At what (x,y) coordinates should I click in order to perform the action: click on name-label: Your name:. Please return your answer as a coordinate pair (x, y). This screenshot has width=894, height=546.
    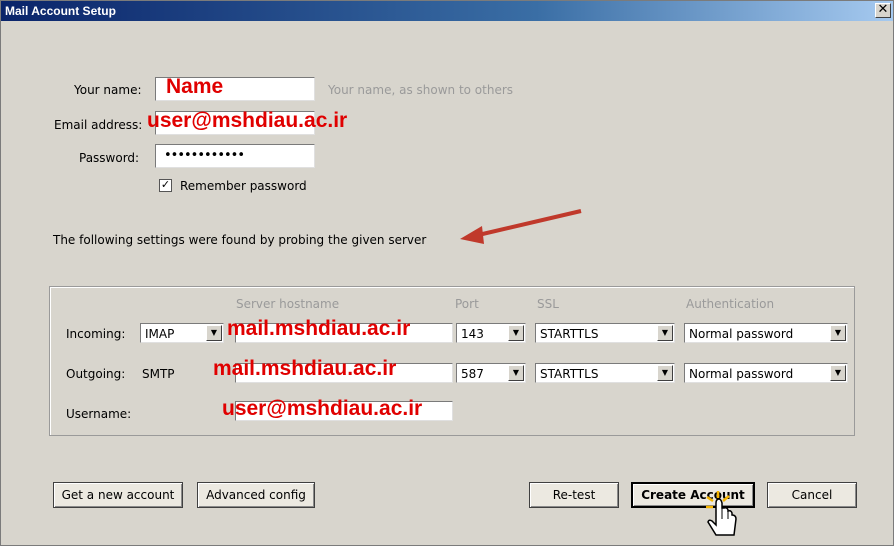
    Looking at the image, I should click on (108, 90).